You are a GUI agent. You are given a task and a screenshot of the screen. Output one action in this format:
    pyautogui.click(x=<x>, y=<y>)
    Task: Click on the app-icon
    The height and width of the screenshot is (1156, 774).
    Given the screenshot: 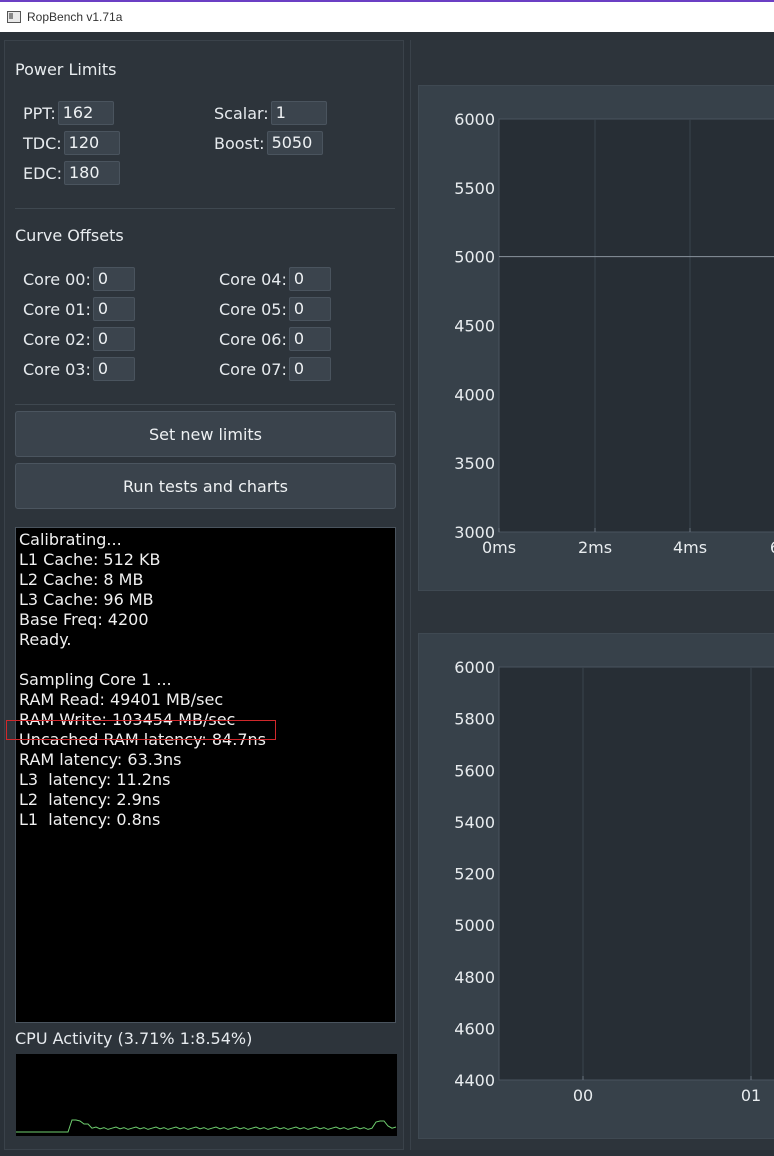 What is the action you would take?
    pyautogui.click(x=14, y=17)
    